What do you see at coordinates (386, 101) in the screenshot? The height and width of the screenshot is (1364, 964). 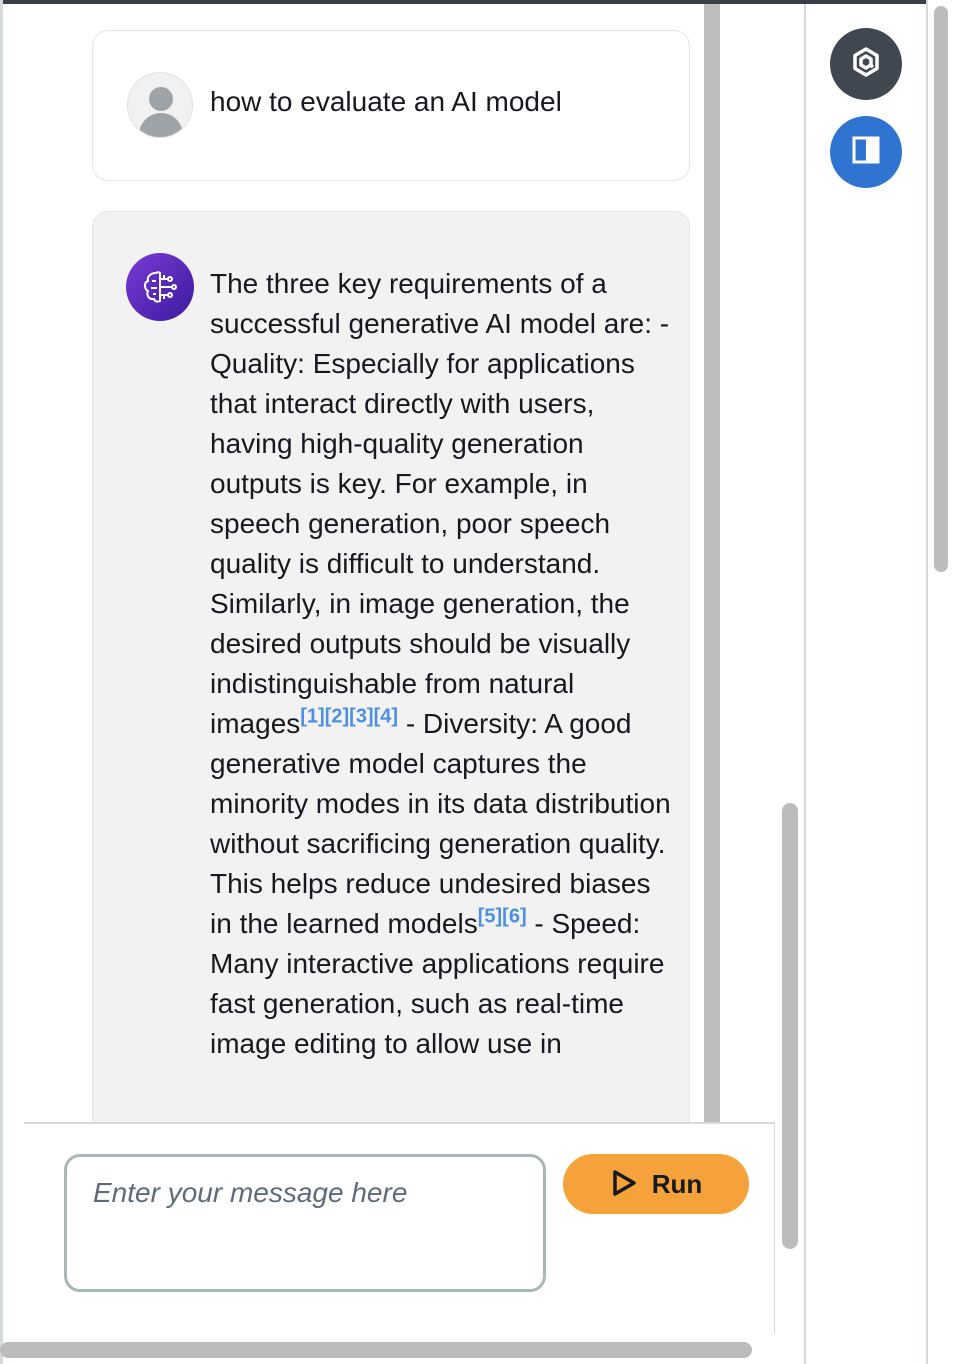 I see `user-message-text: how to evaluate an AI model` at bounding box center [386, 101].